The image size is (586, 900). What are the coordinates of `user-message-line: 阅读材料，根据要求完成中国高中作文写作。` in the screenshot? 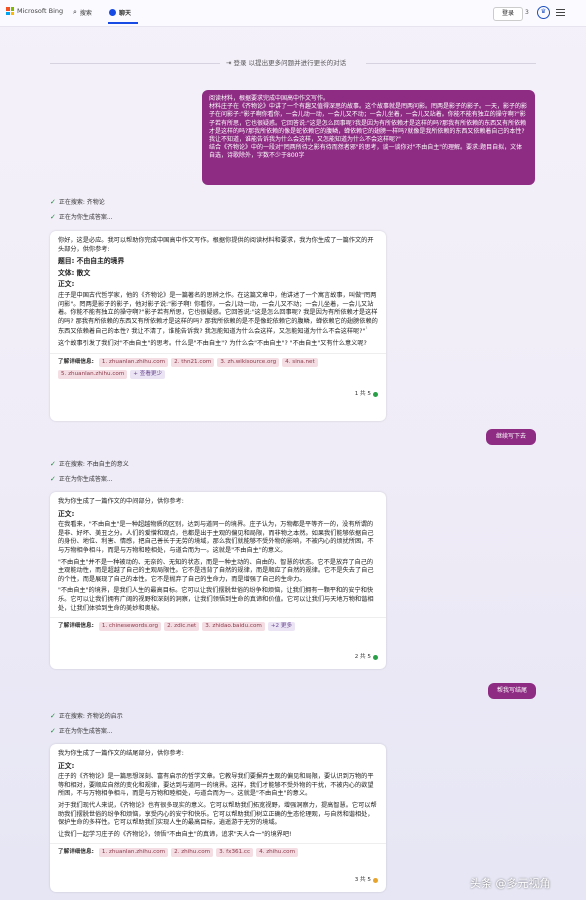 It's located at (269, 98).